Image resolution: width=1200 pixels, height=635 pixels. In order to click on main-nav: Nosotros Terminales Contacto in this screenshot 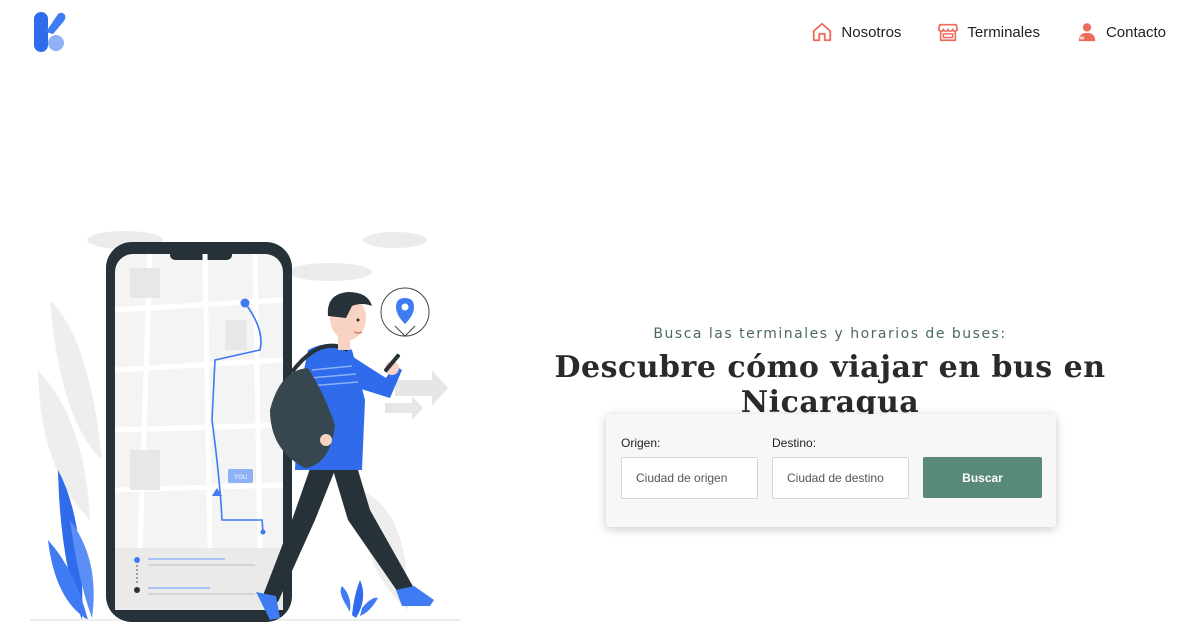, I will do `click(988, 32)`.